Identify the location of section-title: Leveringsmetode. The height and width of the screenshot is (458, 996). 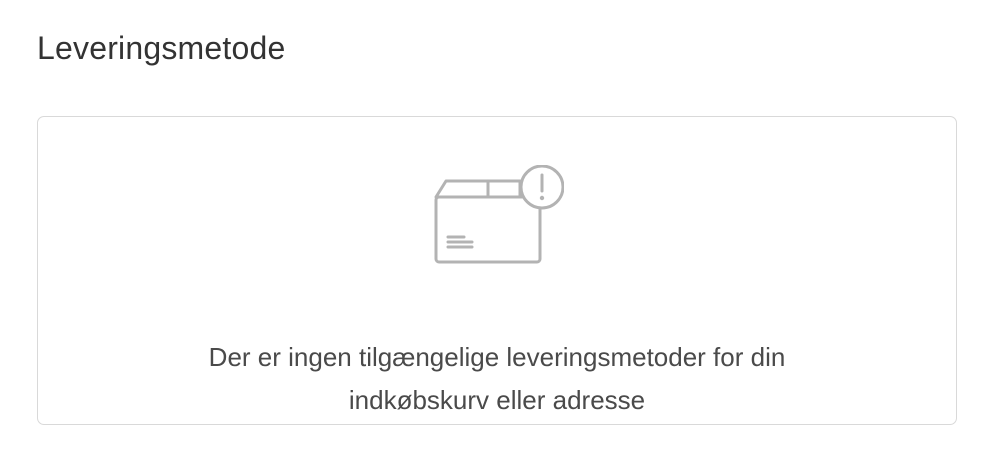
(161, 48).